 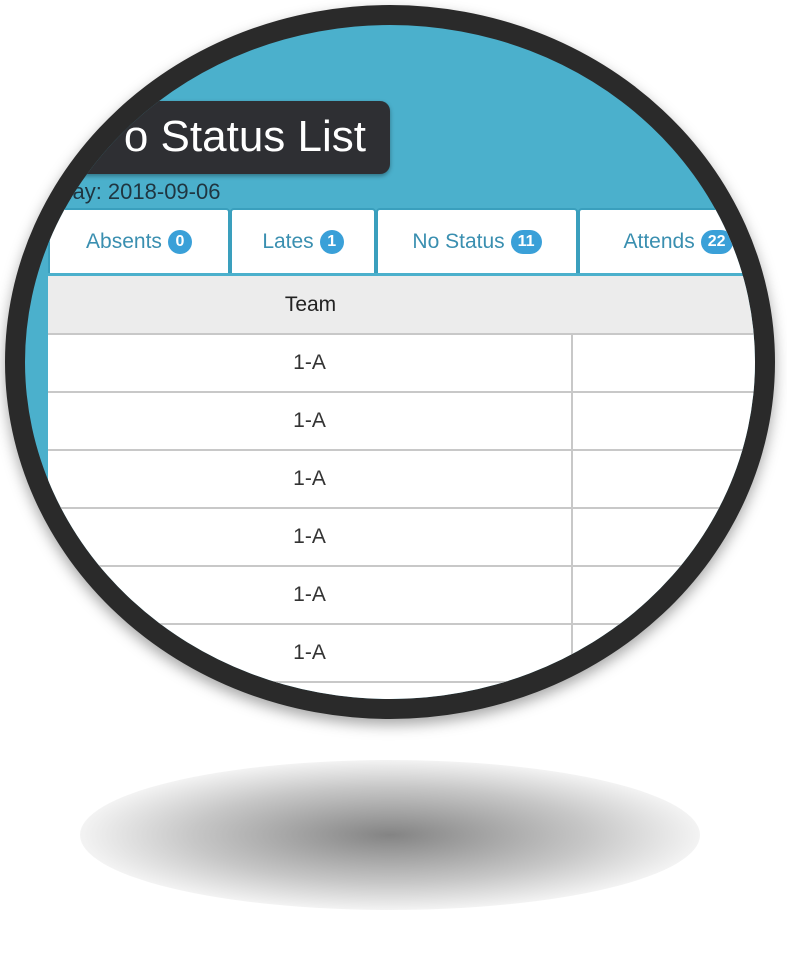 What do you see at coordinates (134, 191) in the screenshot?
I see `today-date: oday: 2018-09-06` at bounding box center [134, 191].